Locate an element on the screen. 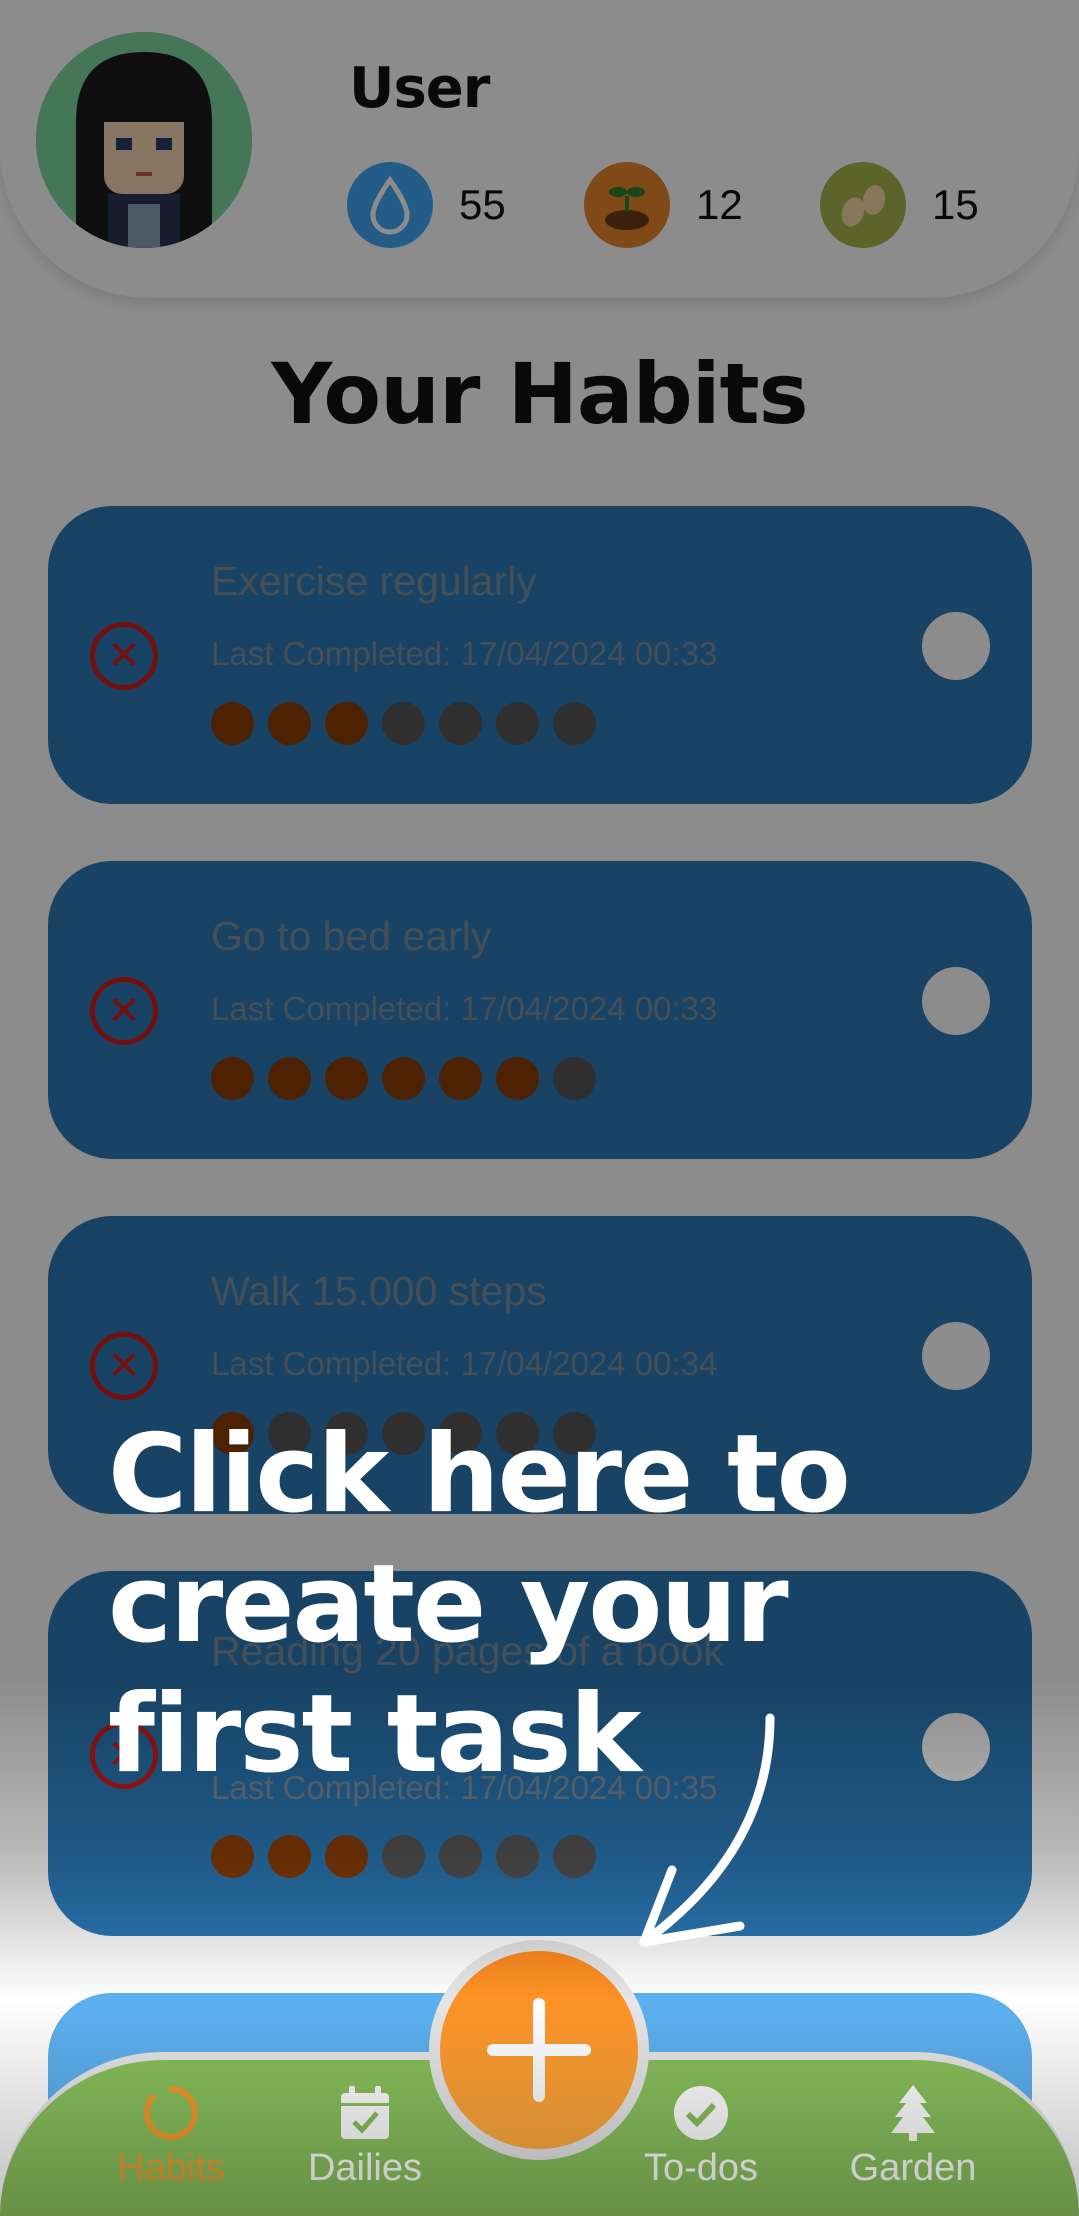 Image resolution: width=1079 pixels, height=2216 pixels. nav-garden-label: Garden is located at coordinates (913, 2168).